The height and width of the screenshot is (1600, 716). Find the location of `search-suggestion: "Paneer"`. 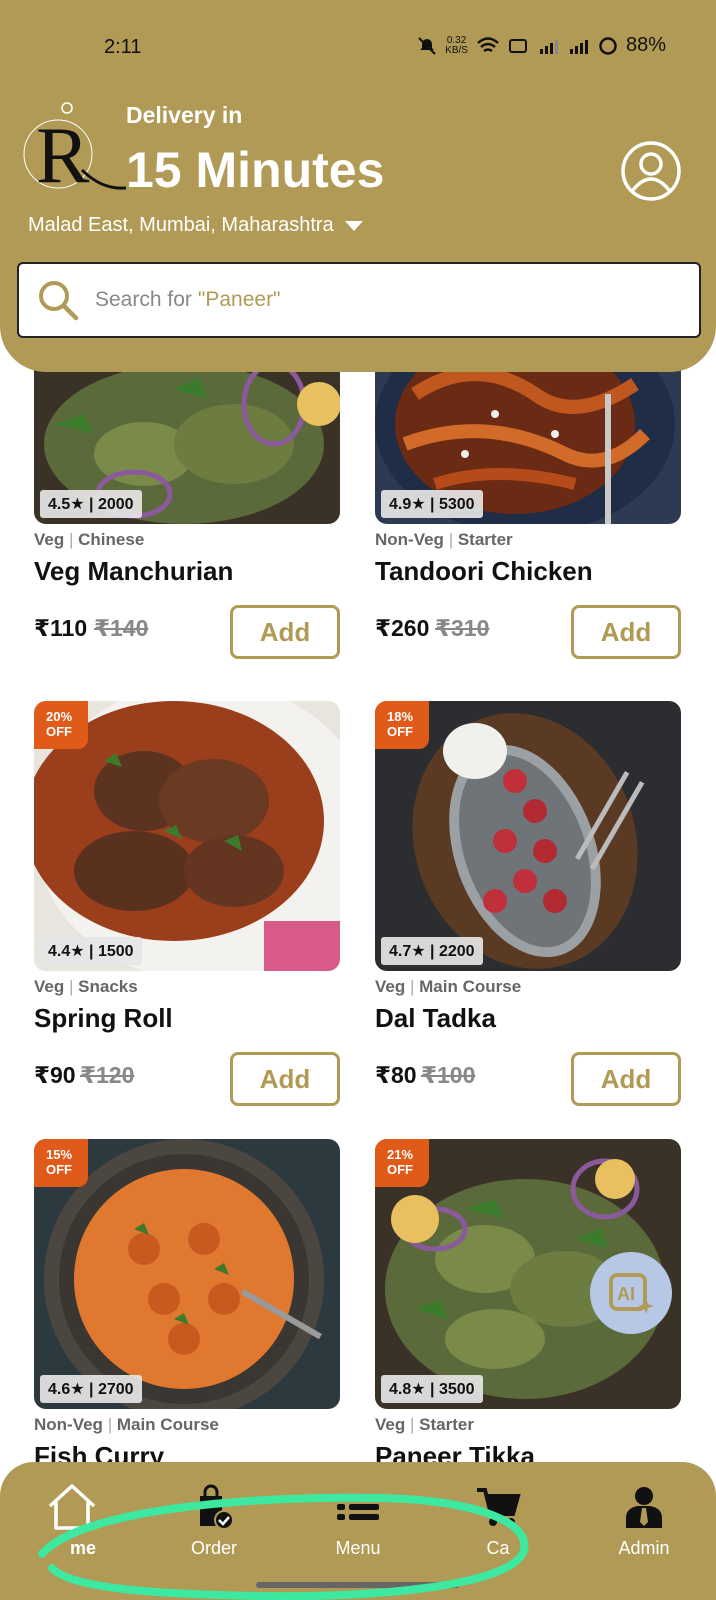

search-suggestion: "Paneer" is located at coordinates (239, 299).